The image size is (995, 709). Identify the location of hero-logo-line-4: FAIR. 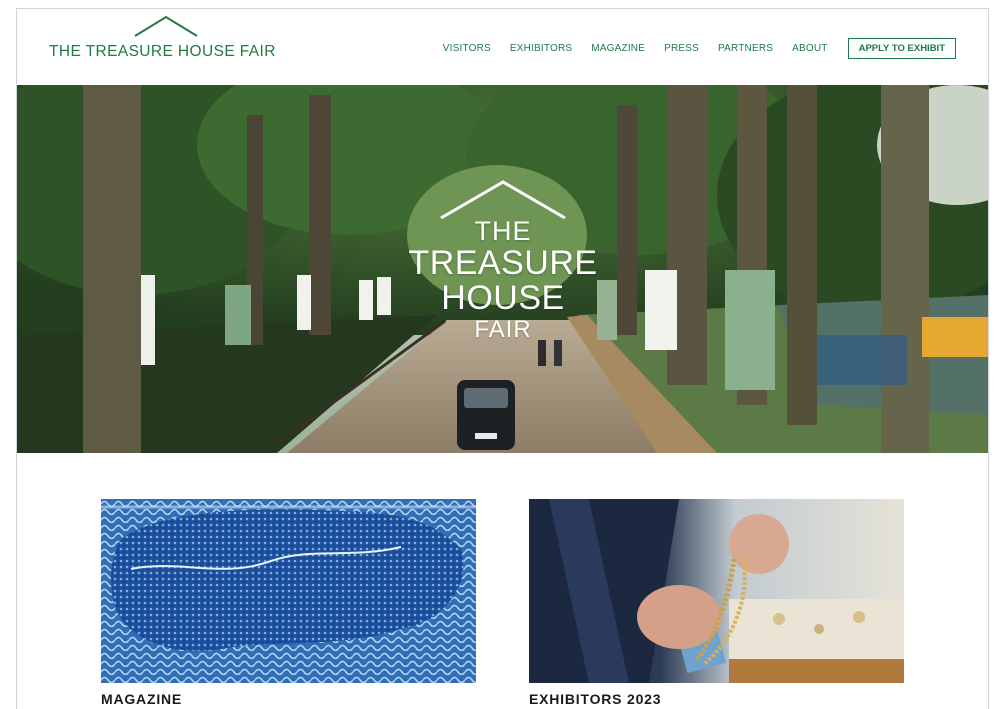
(503, 329).